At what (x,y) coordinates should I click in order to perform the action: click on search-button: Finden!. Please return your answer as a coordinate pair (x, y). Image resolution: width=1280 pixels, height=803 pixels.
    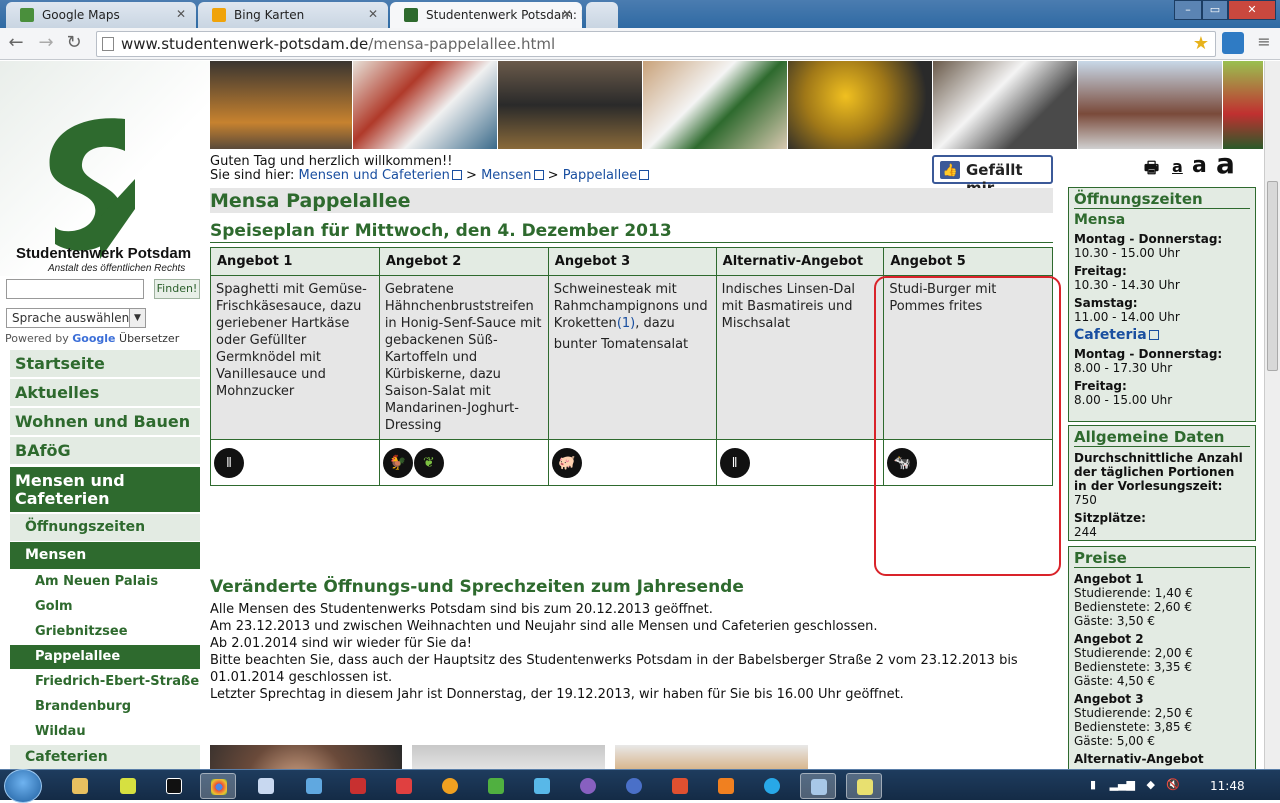
    Looking at the image, I should click on (177, 289).